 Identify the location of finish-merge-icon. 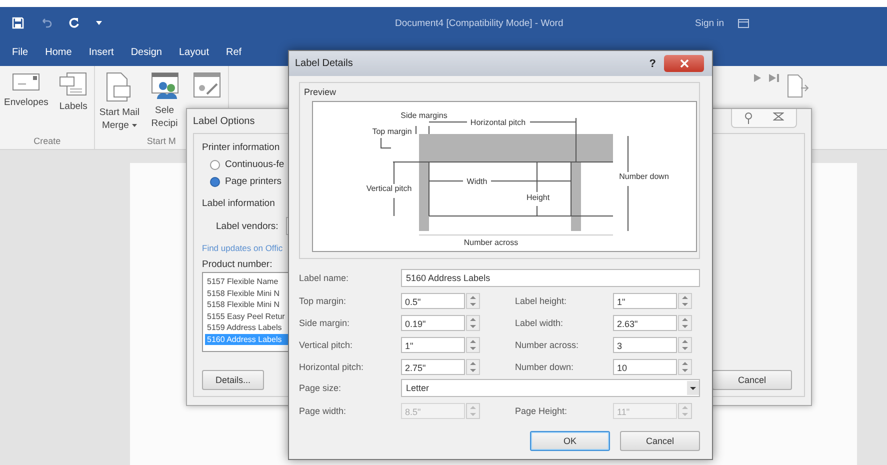
(798, 86).